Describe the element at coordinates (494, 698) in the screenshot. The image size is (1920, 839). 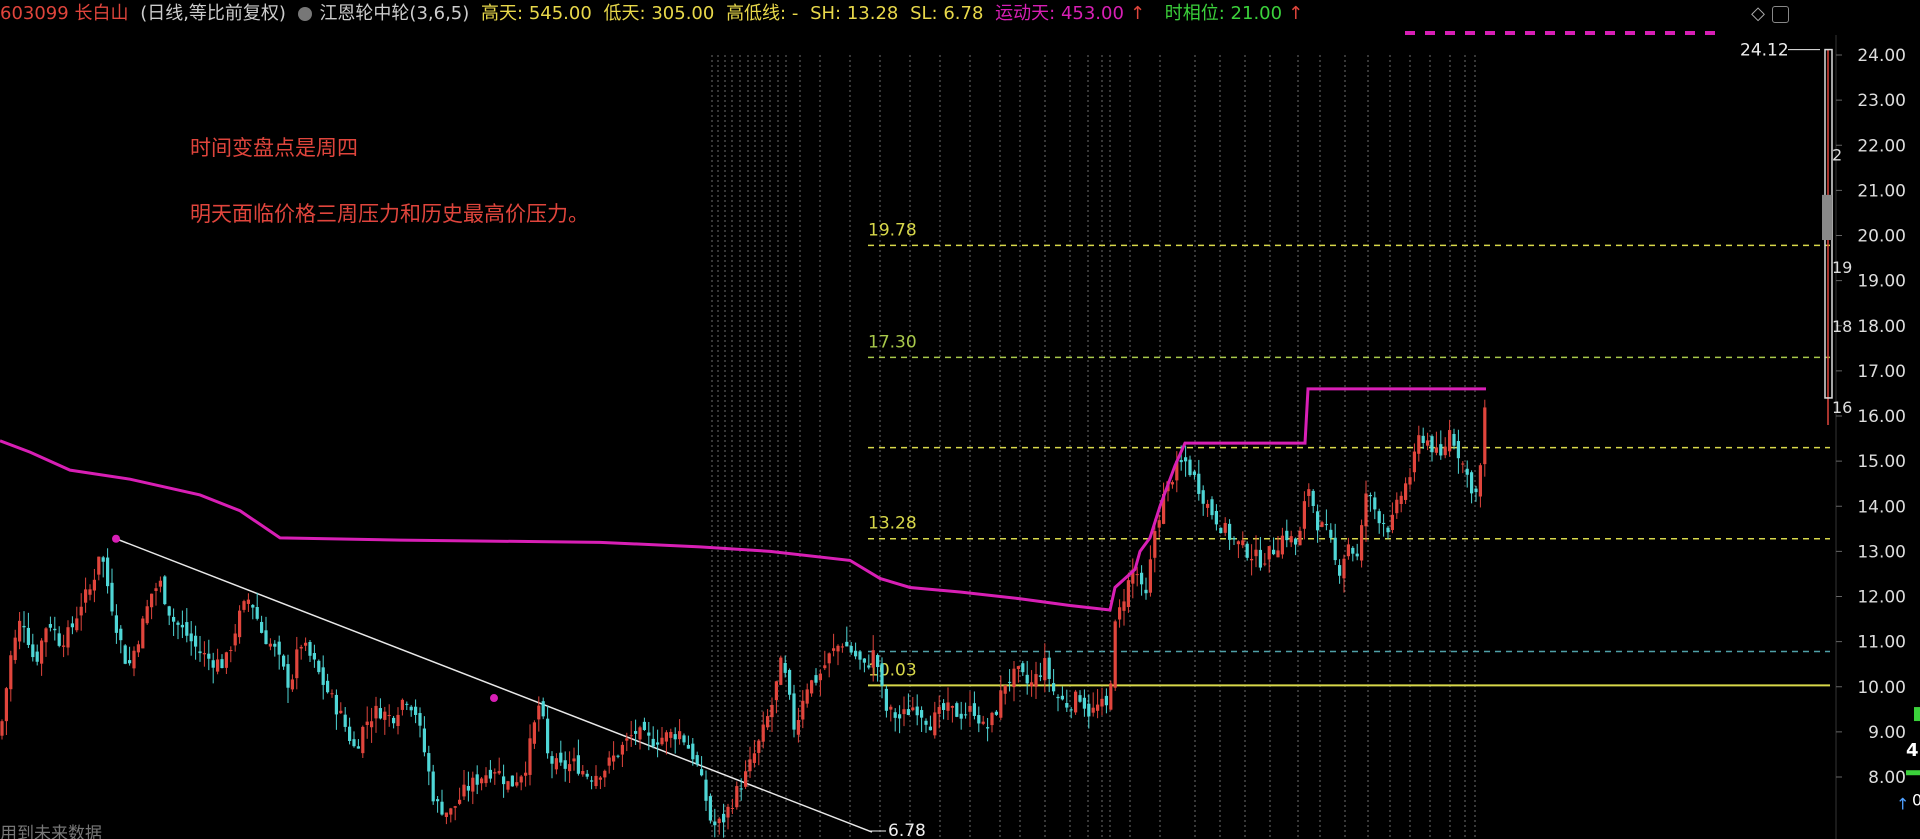
I see `trend-mid-marker` at that location.